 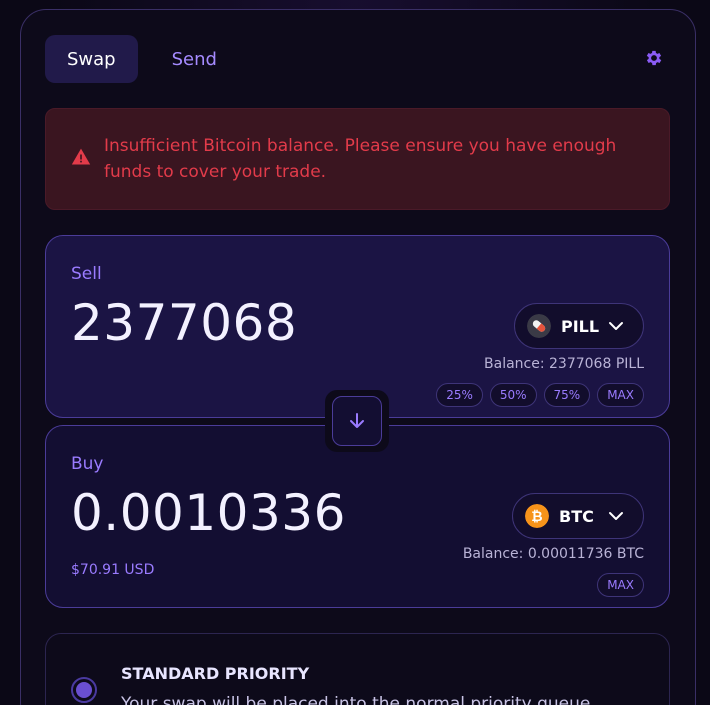 What do you see at coordinates (91, 59) in the screenshot?
I see `tab-swap: Swap` at bounding box center [91, 59].